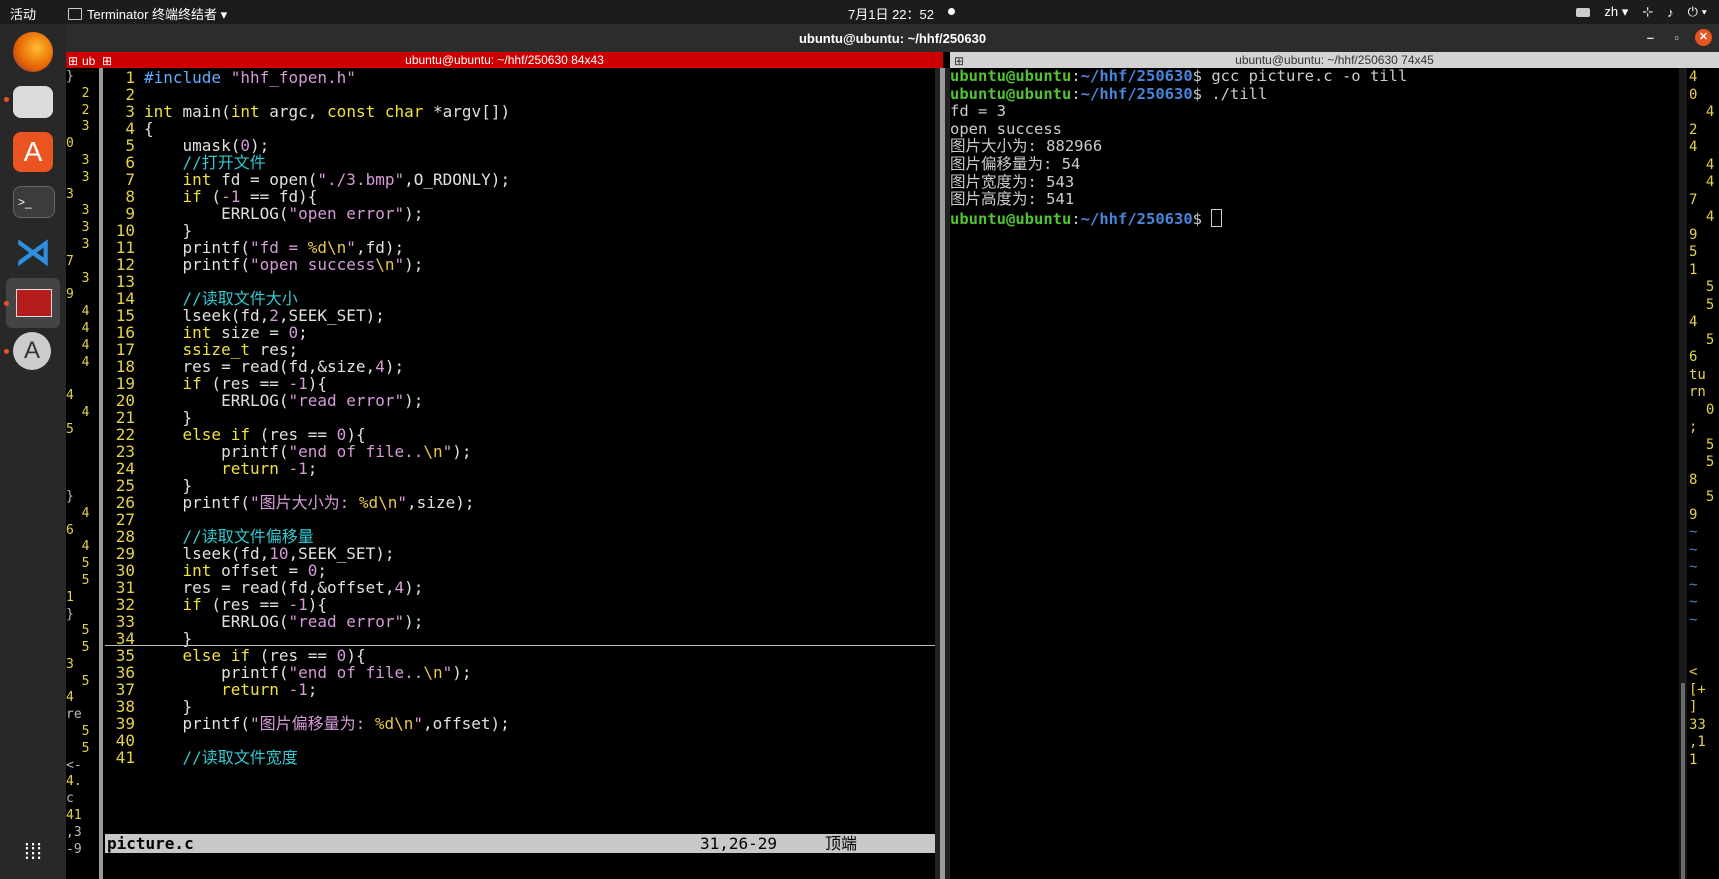 The width and height of the screenshot is (1719, 879). I want to click on split-cell: ,3, so click(74, 832).